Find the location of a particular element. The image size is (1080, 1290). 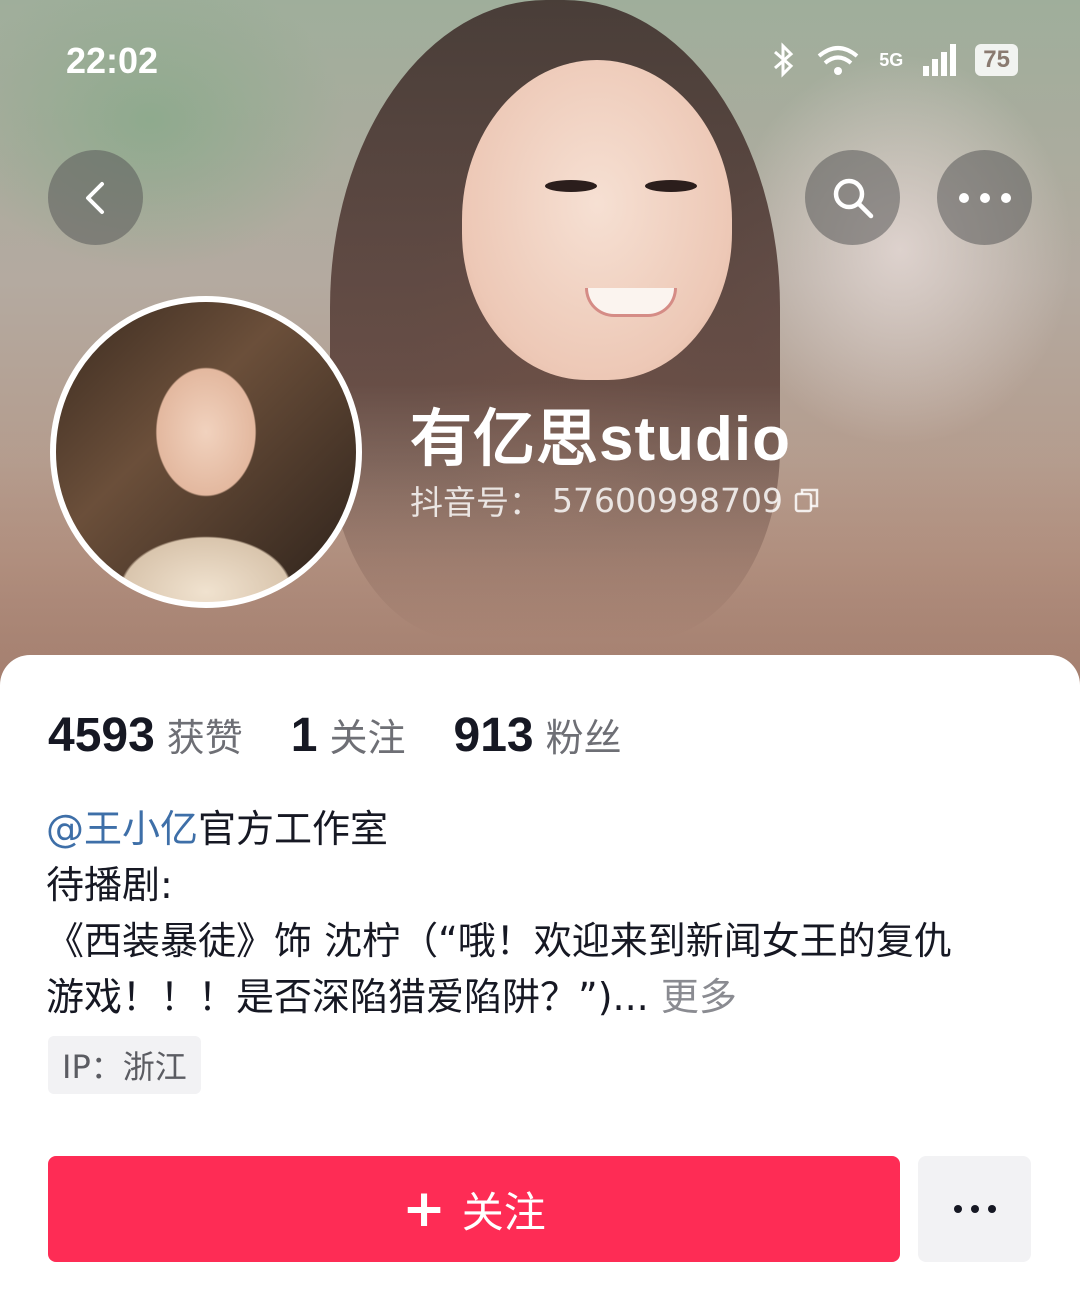

stat-following: 1 关注 is located at coordinates (348, 735).